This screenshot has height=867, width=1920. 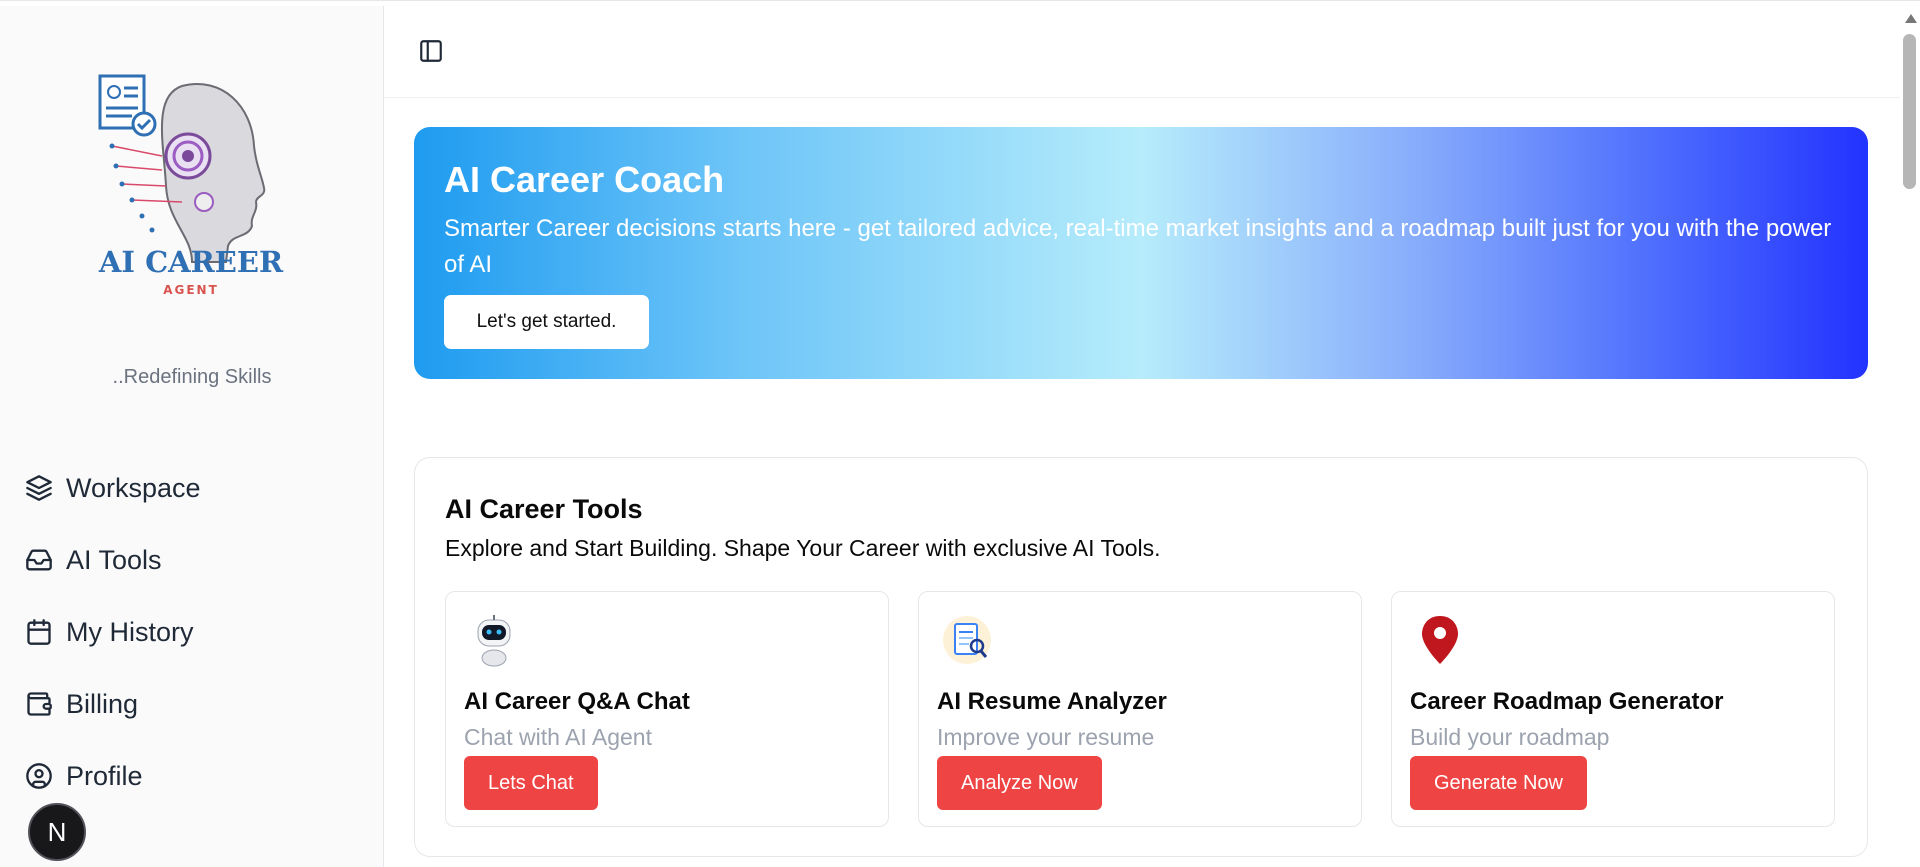 What do you see at coordinates (102, 703) in the screenshot?
I see `sidebar-item-label: Billing` at bounding box center [102, 703].